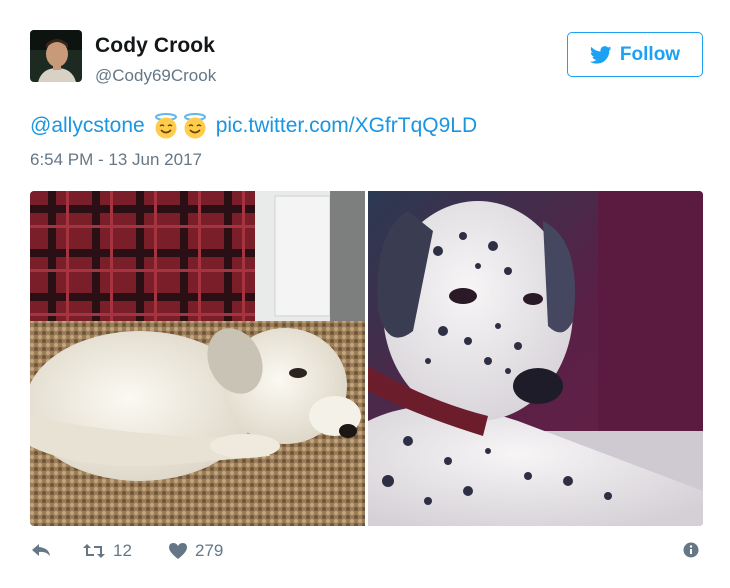 The height and width of the screenshot is (588, 730). Describe the element at coordinates (87, 126) in the screenshot. I see `mention-link: @allycstone` at that location.